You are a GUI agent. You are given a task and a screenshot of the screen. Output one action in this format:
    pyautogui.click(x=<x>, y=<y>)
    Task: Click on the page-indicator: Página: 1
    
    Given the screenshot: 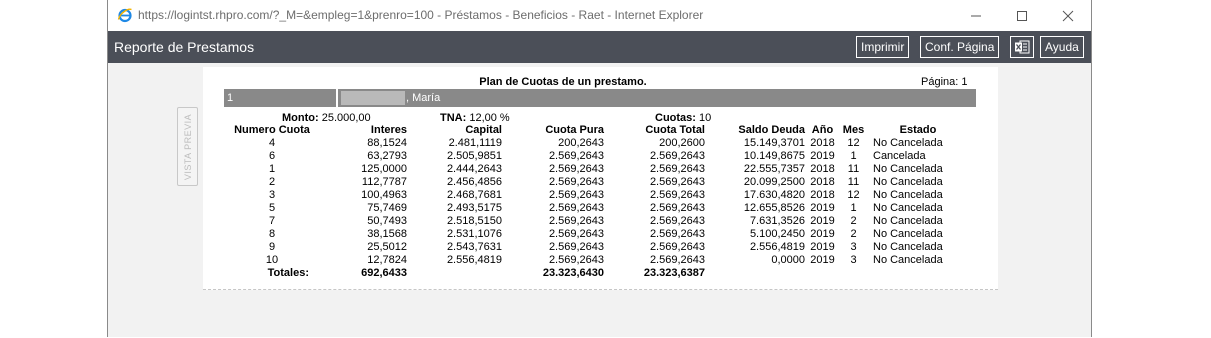 What is the action you would take?
    pyautogui.click(x=944, y=82)
    